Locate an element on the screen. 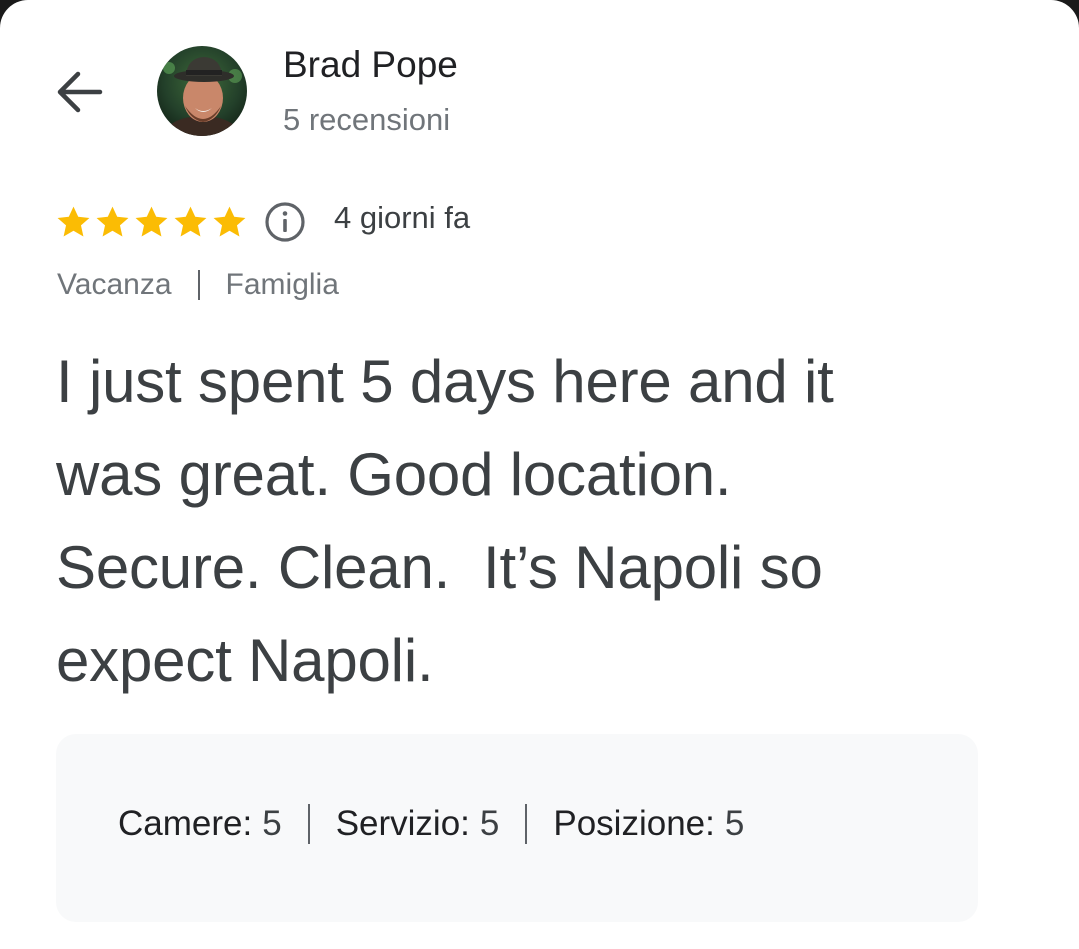 This screenshot has width=1079, height=949. trip-tags: Vacanza Famiglia is located at coordinates (198, 285).